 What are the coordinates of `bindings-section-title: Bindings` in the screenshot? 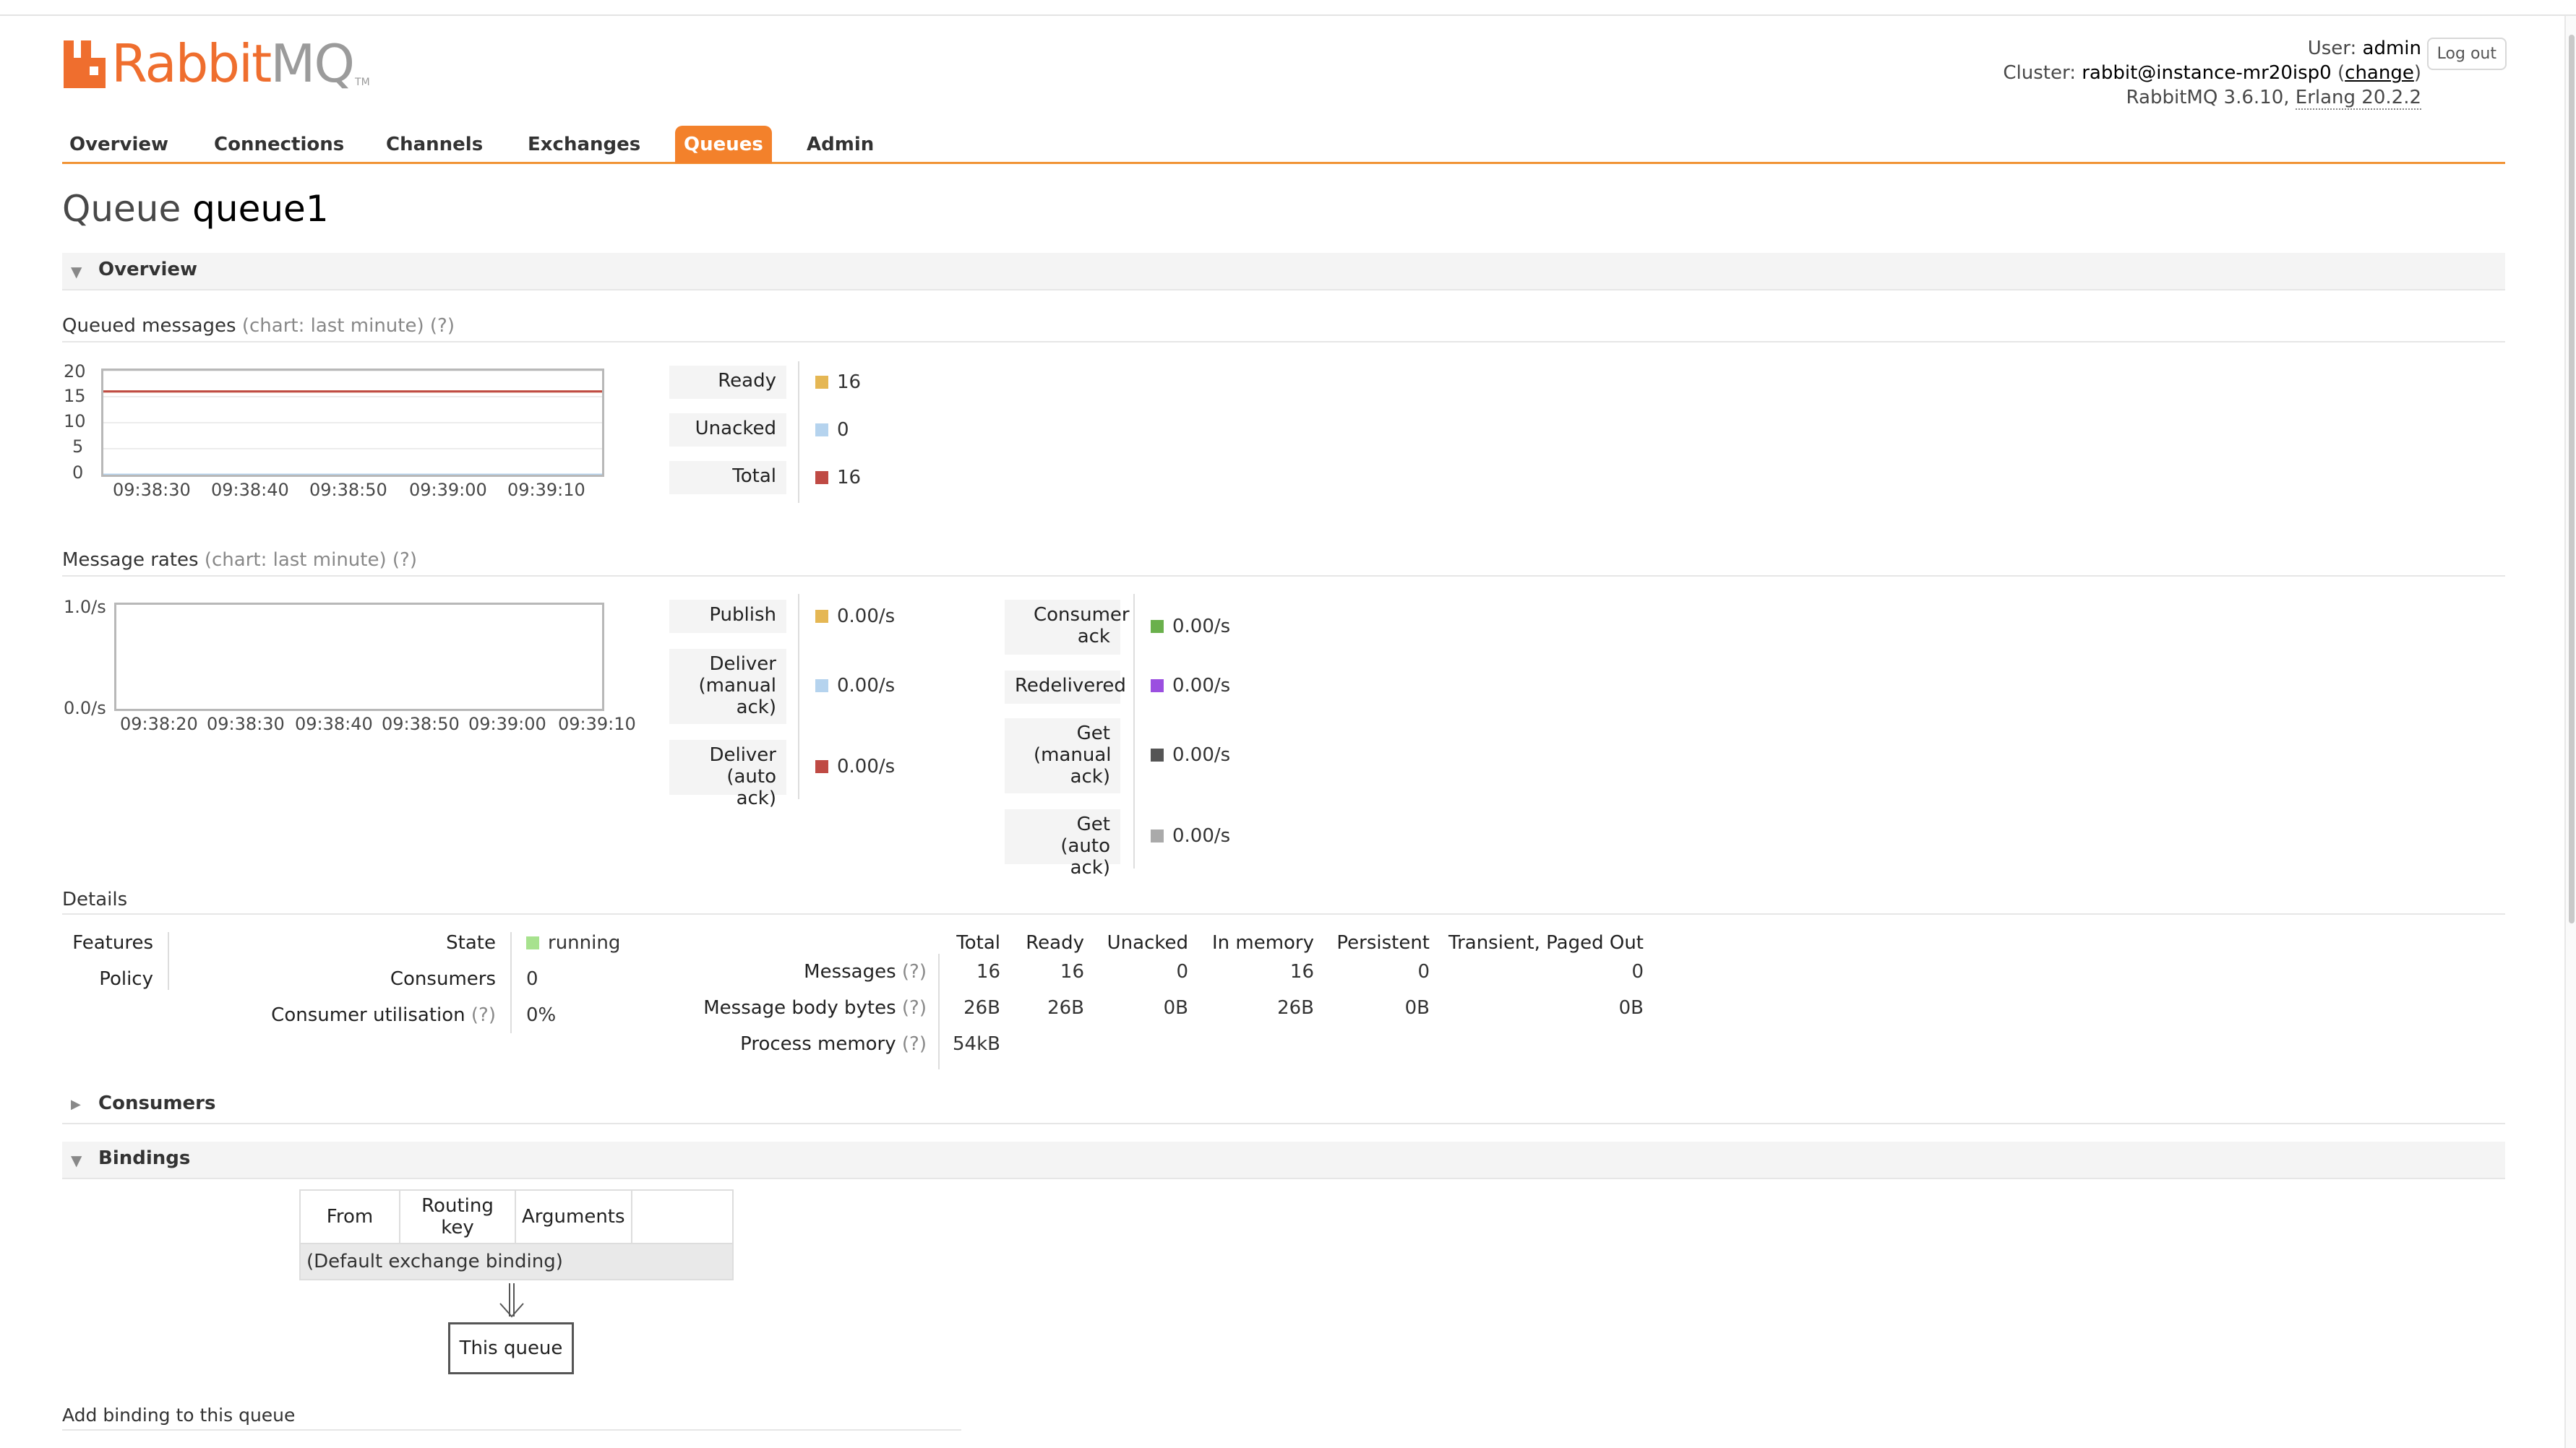 It's located at (144, 1158).